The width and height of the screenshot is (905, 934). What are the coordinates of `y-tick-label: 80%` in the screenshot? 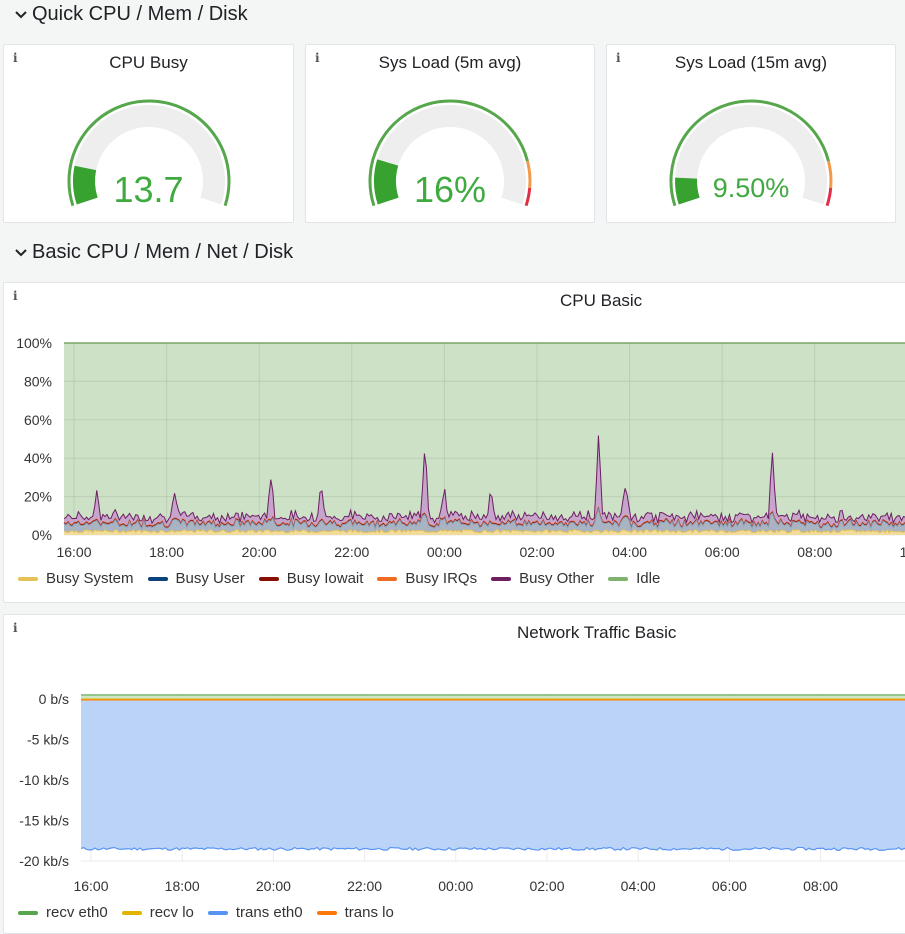 It's located at (38, 381).